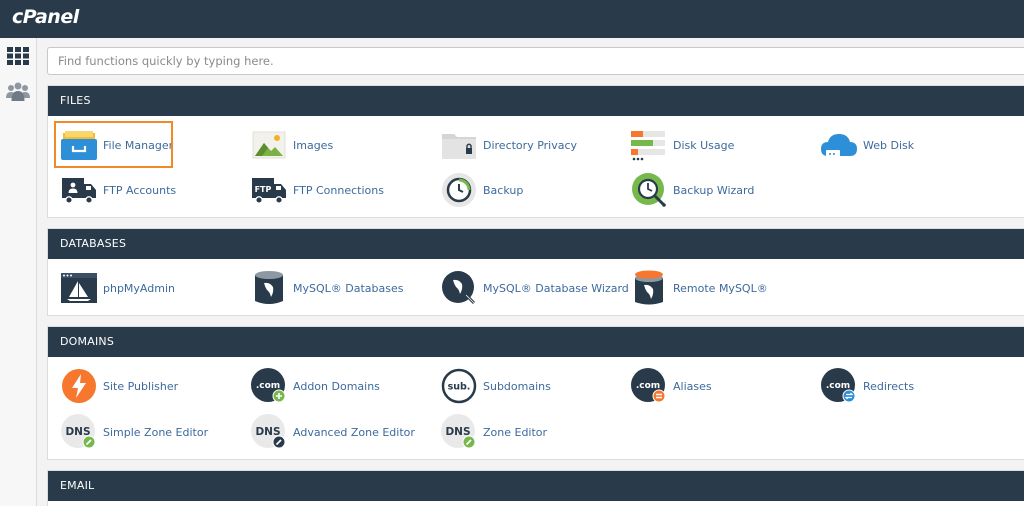  I want to click on backup-wizard-link: Backup Wizard, so click(692, 190).